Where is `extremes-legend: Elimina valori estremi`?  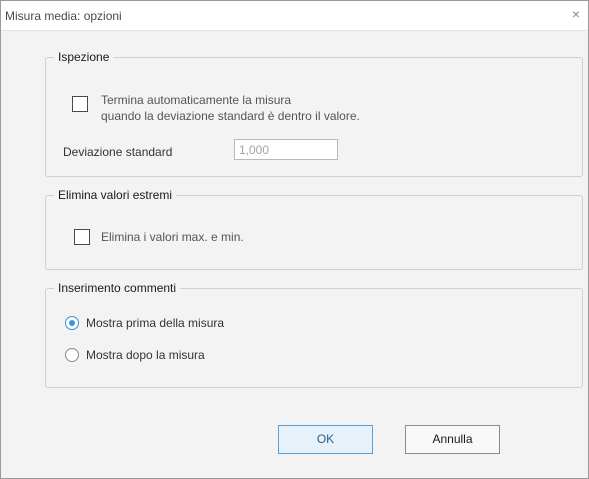 extremes-legend: Elimina valori estremi is located at coordinates (115, 195).